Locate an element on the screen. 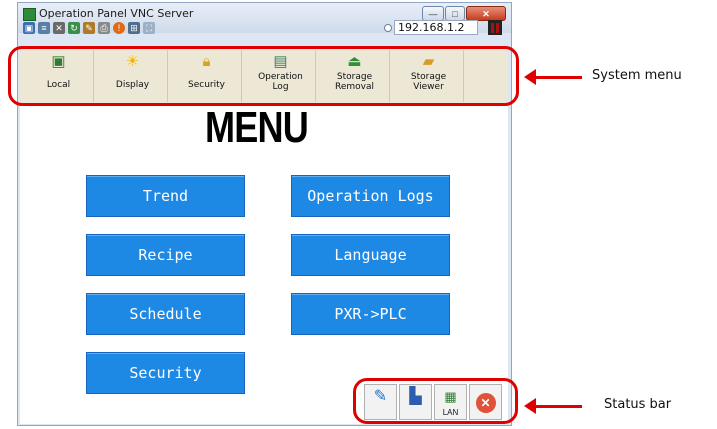 The width and height of the screenshot is (717, 429). page-title: MENU is located at coordinates (257, 127).